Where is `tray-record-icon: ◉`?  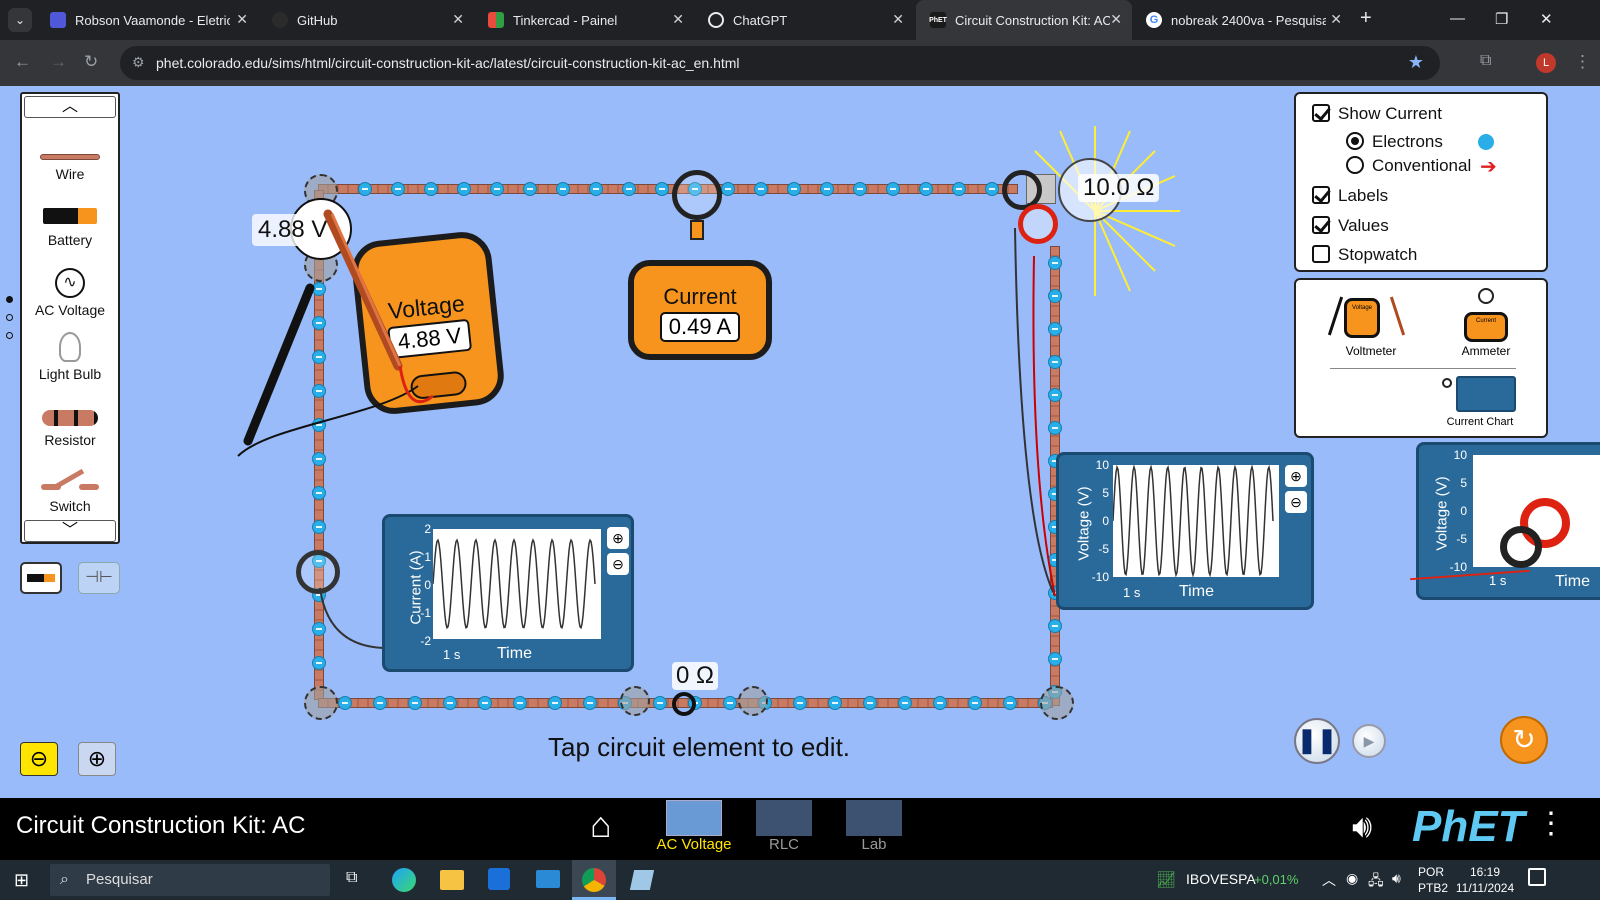
tray-record-icon: ◉ is located at coordinates (1352, 878).